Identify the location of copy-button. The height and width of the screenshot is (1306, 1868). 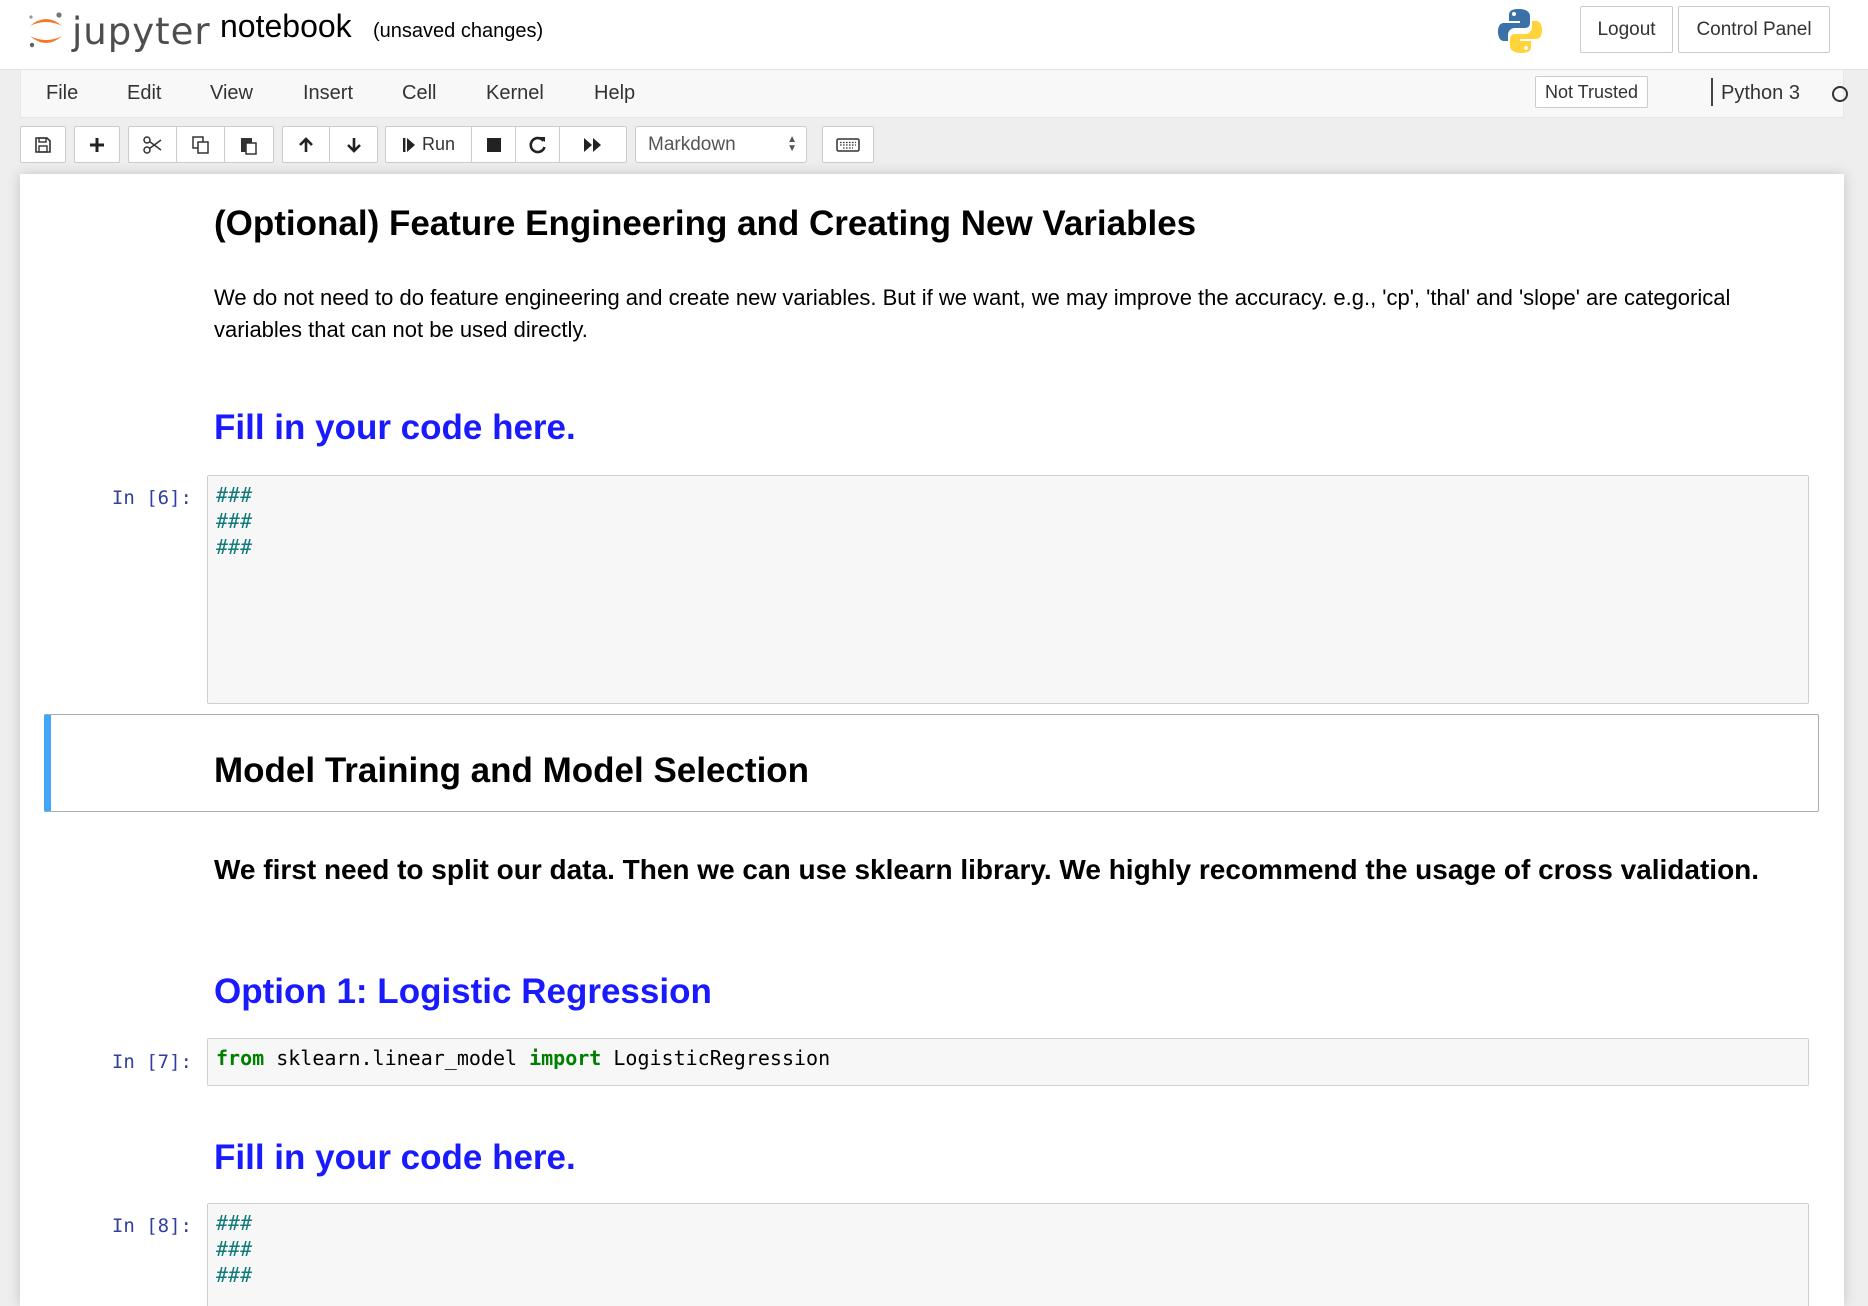
(201, 144).